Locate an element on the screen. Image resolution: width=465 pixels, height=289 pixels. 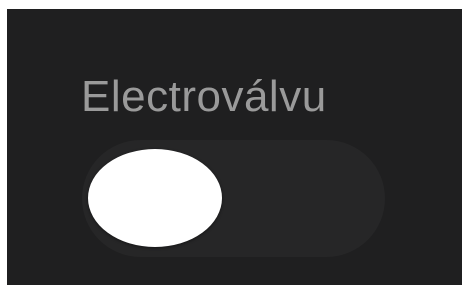
electrovalve-label: Electroválvu is located at coordinates (204, 96).